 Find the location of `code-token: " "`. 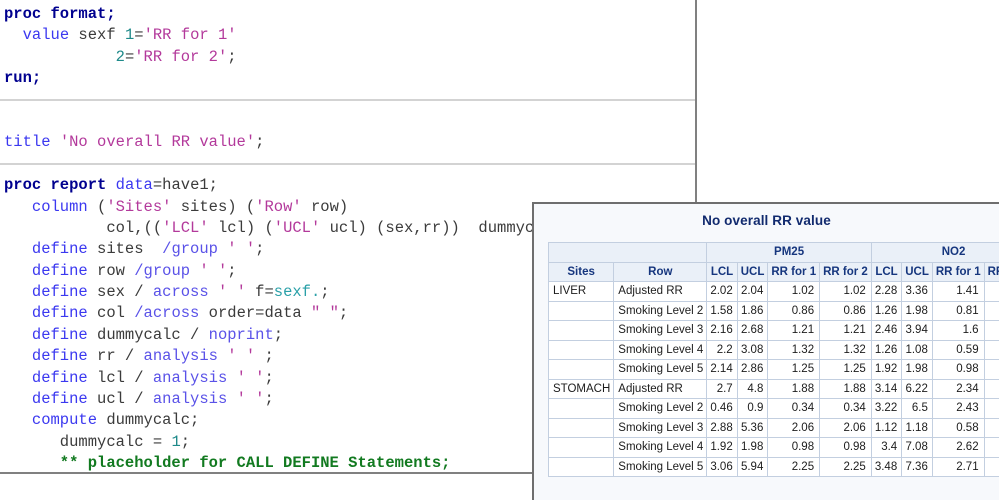

code-token: " " is located at coordinates (324, 313).